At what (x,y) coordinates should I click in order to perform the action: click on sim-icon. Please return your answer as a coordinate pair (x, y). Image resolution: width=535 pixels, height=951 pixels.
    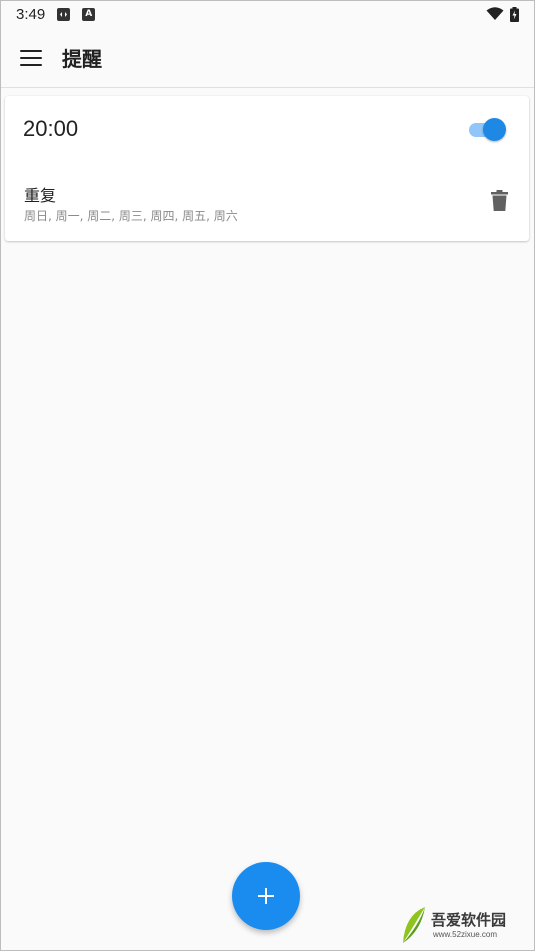
    Looking at the image, I should click on (64, 14).